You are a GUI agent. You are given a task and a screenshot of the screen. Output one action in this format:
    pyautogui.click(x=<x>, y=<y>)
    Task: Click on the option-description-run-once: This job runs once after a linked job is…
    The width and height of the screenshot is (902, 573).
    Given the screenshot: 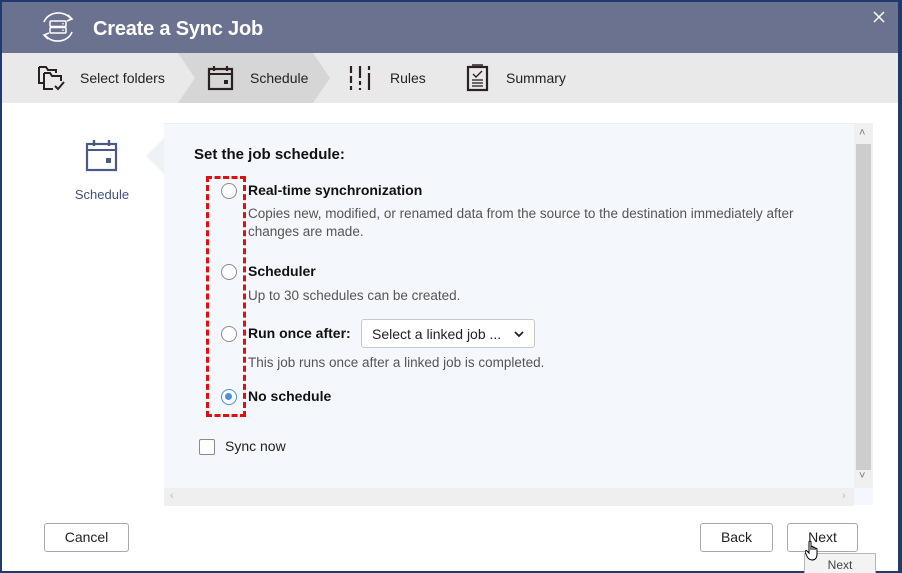 What is the action you would take?
    pyautogui.click(x=396, y=362)
    